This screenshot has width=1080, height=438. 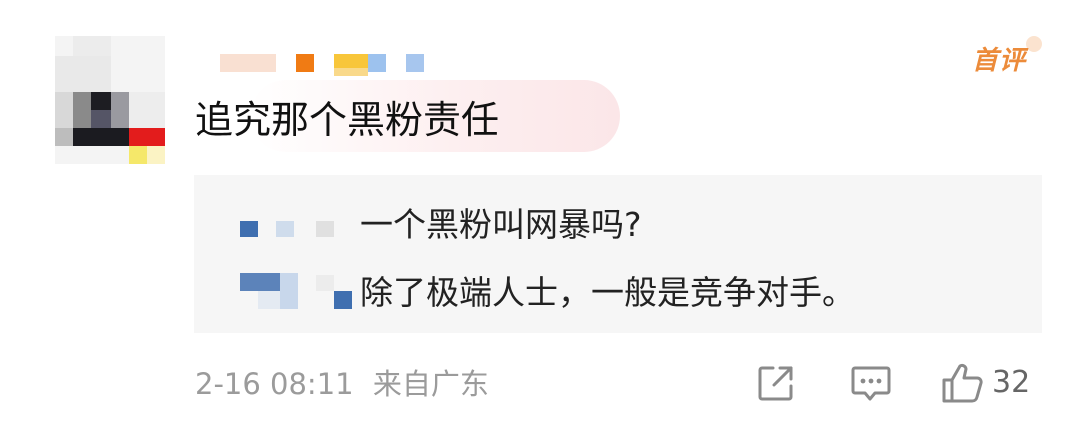 I want to click on badge-label: 首评, so click(x=999, y=61).